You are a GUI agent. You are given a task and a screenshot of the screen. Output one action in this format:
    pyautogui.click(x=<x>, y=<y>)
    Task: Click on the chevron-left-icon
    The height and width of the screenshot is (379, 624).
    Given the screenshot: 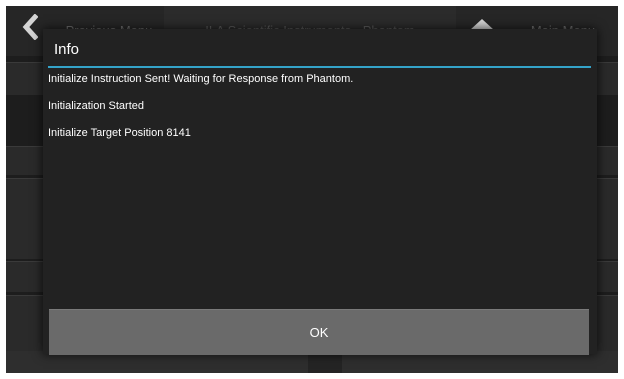 What is the action you would take?
    pyautogui.click(x=30, y=30)
    